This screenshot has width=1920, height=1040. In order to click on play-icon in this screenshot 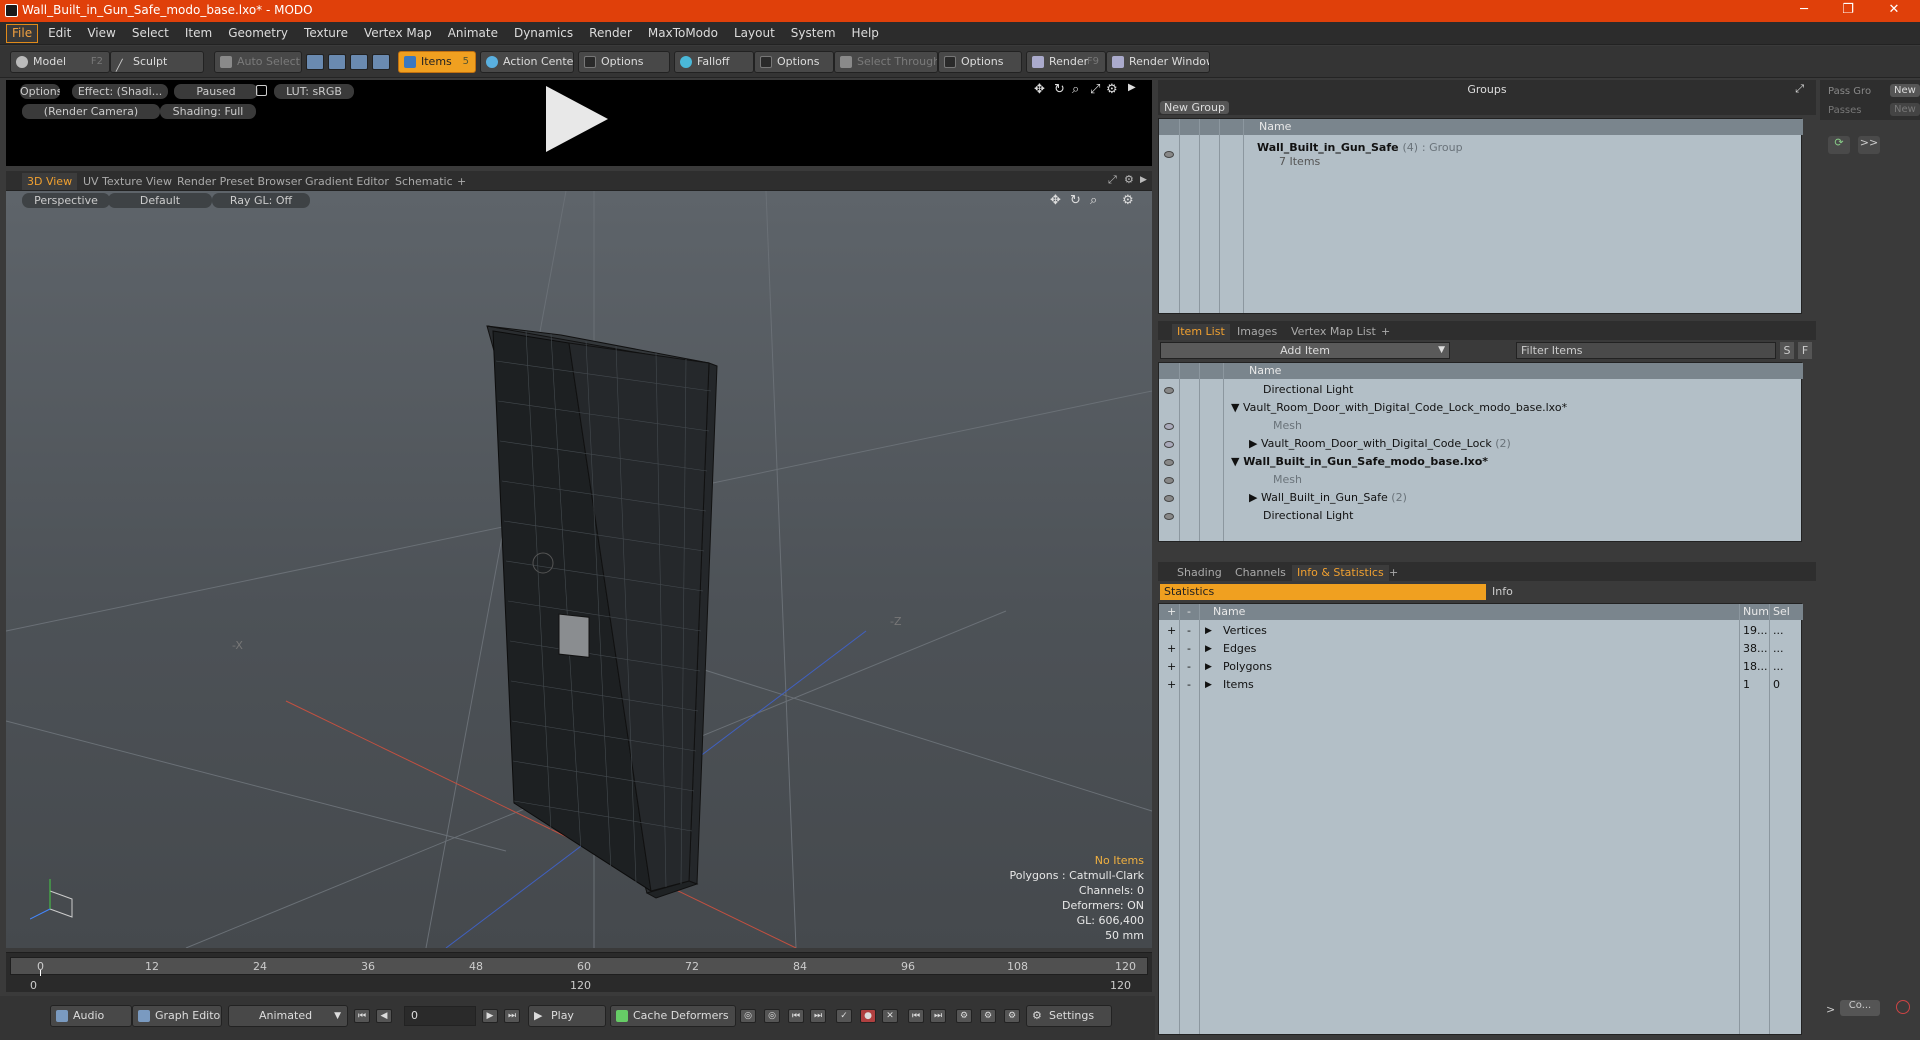, I will do `click(577, 119)`.